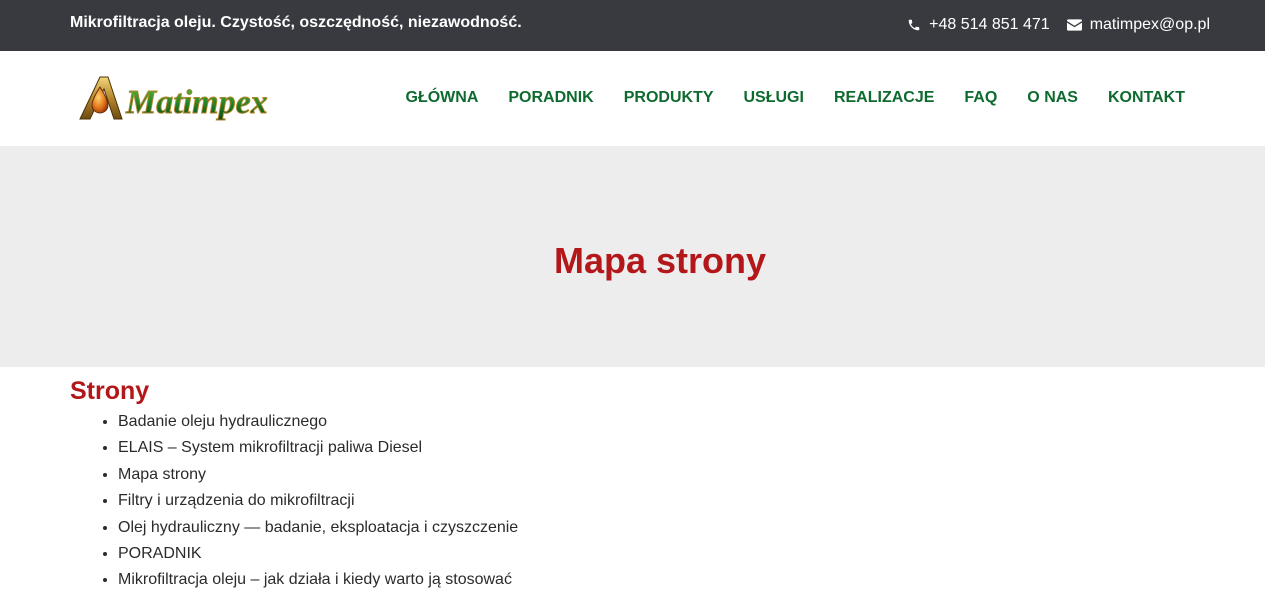 Image resolution: width=1265 pixels, height=594 pixels. What do you see at coordinates (774, 98) in the screenshot?
I see `nav-item-uslugi: USŁUGI` at bounding box center [774, 98].